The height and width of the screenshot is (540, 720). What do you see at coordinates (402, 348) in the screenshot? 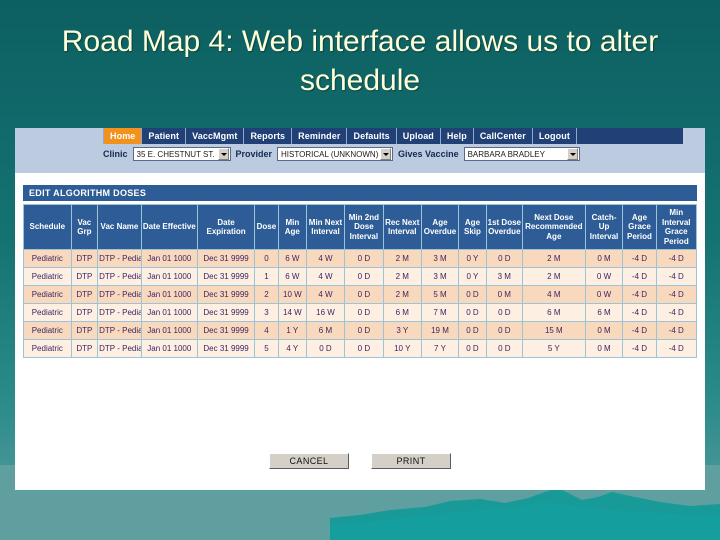
I see `table-cell: 10 Y` at bounding box center [402, 348].